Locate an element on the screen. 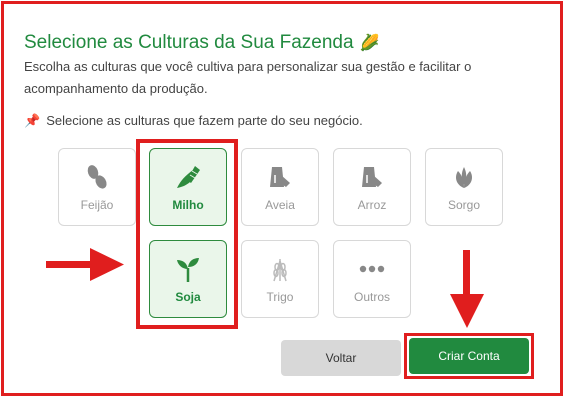 Image resolution: width=564 pixels, height=398 pixels. create-account-button: Criar Conta is located at coordinates (469, 356).